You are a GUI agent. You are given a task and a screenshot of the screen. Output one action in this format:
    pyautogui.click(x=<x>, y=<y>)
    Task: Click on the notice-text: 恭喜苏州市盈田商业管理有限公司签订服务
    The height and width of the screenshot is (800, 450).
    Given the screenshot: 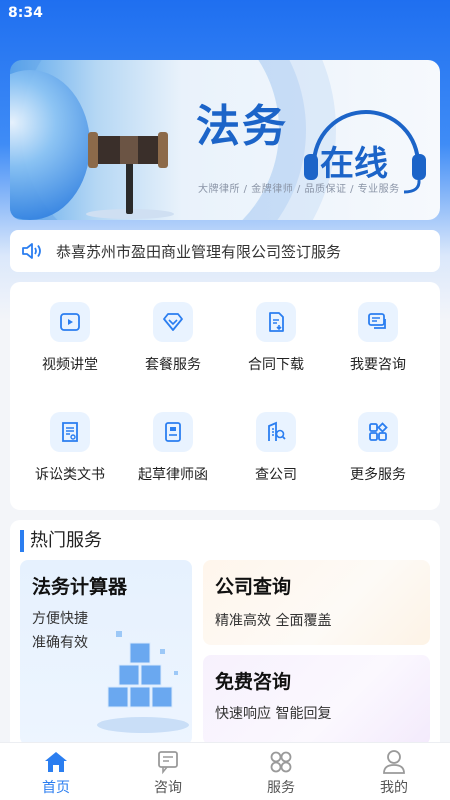 What is the action you would take?
    pyautogui.click(x=199, y=251)
    